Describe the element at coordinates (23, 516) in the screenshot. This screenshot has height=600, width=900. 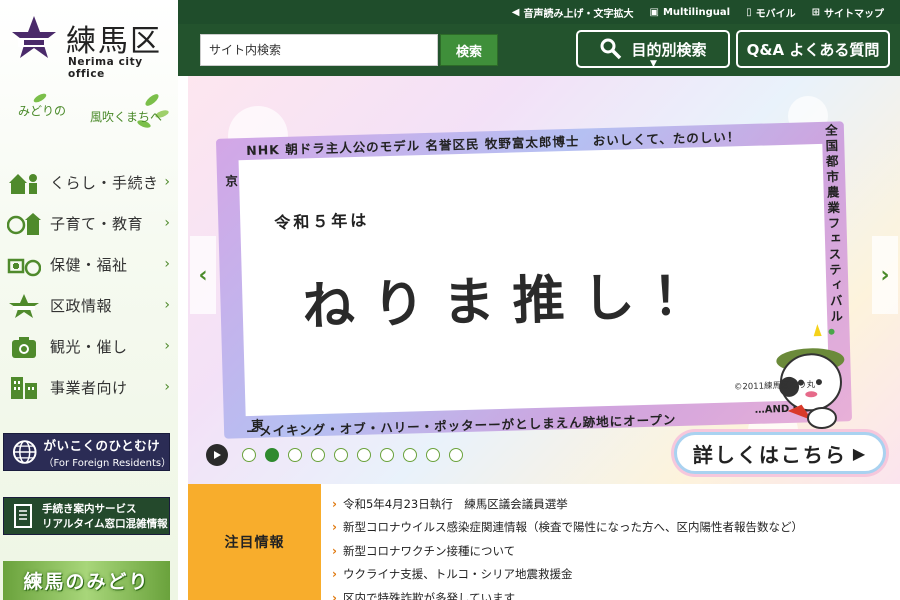
I see `document-icon` at that location.